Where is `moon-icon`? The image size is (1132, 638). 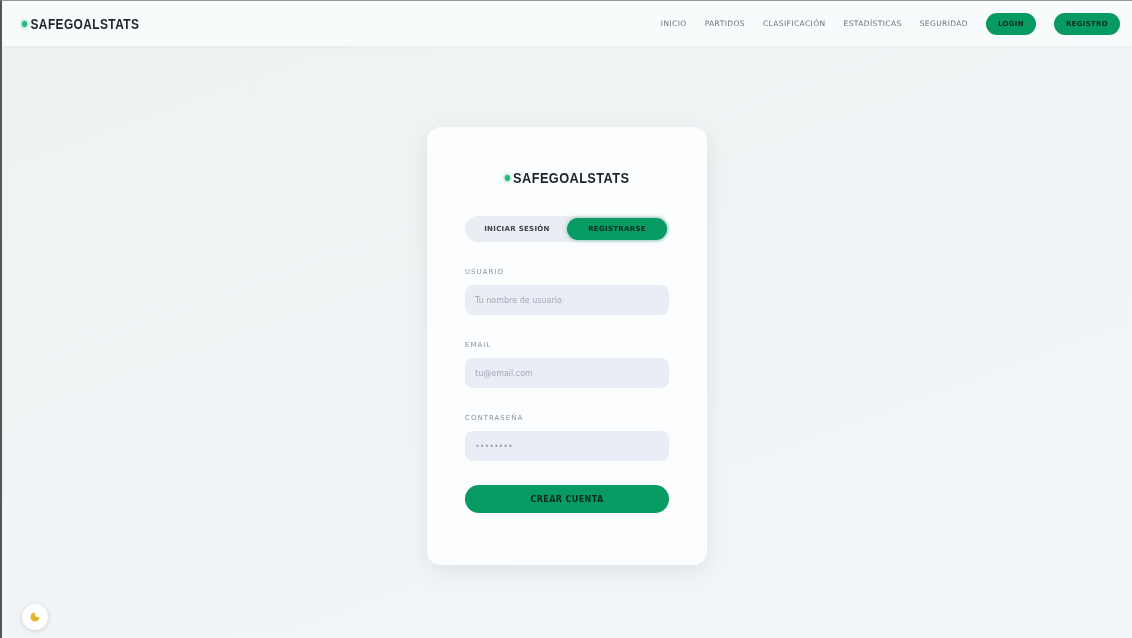
moon-icon is located at coordinates (35, 617).